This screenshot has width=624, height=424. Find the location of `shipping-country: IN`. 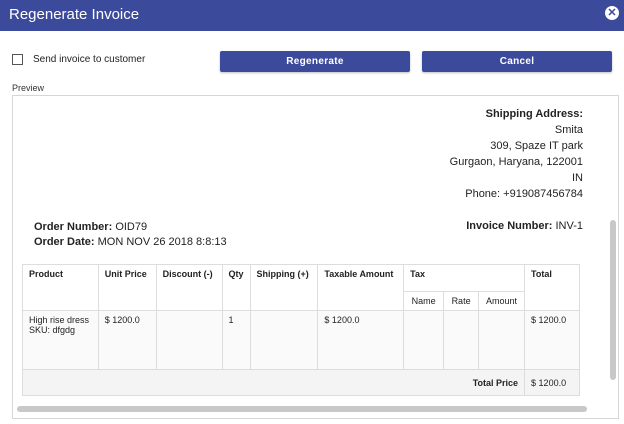

shipping-country: IN is located at coordinates (577, 178).